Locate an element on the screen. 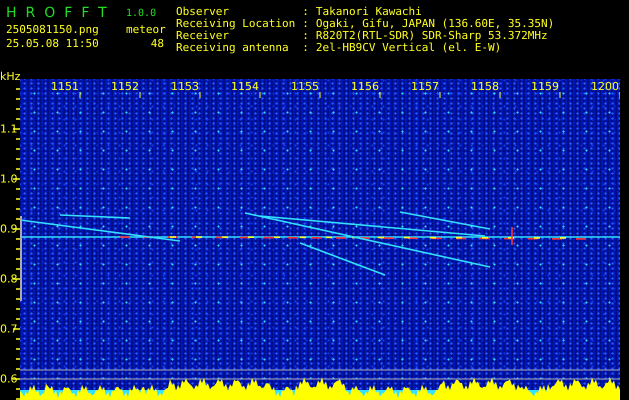 The image size is (629, 400). info-value: Takanori Kawachi is located at coordinates (369, 12).